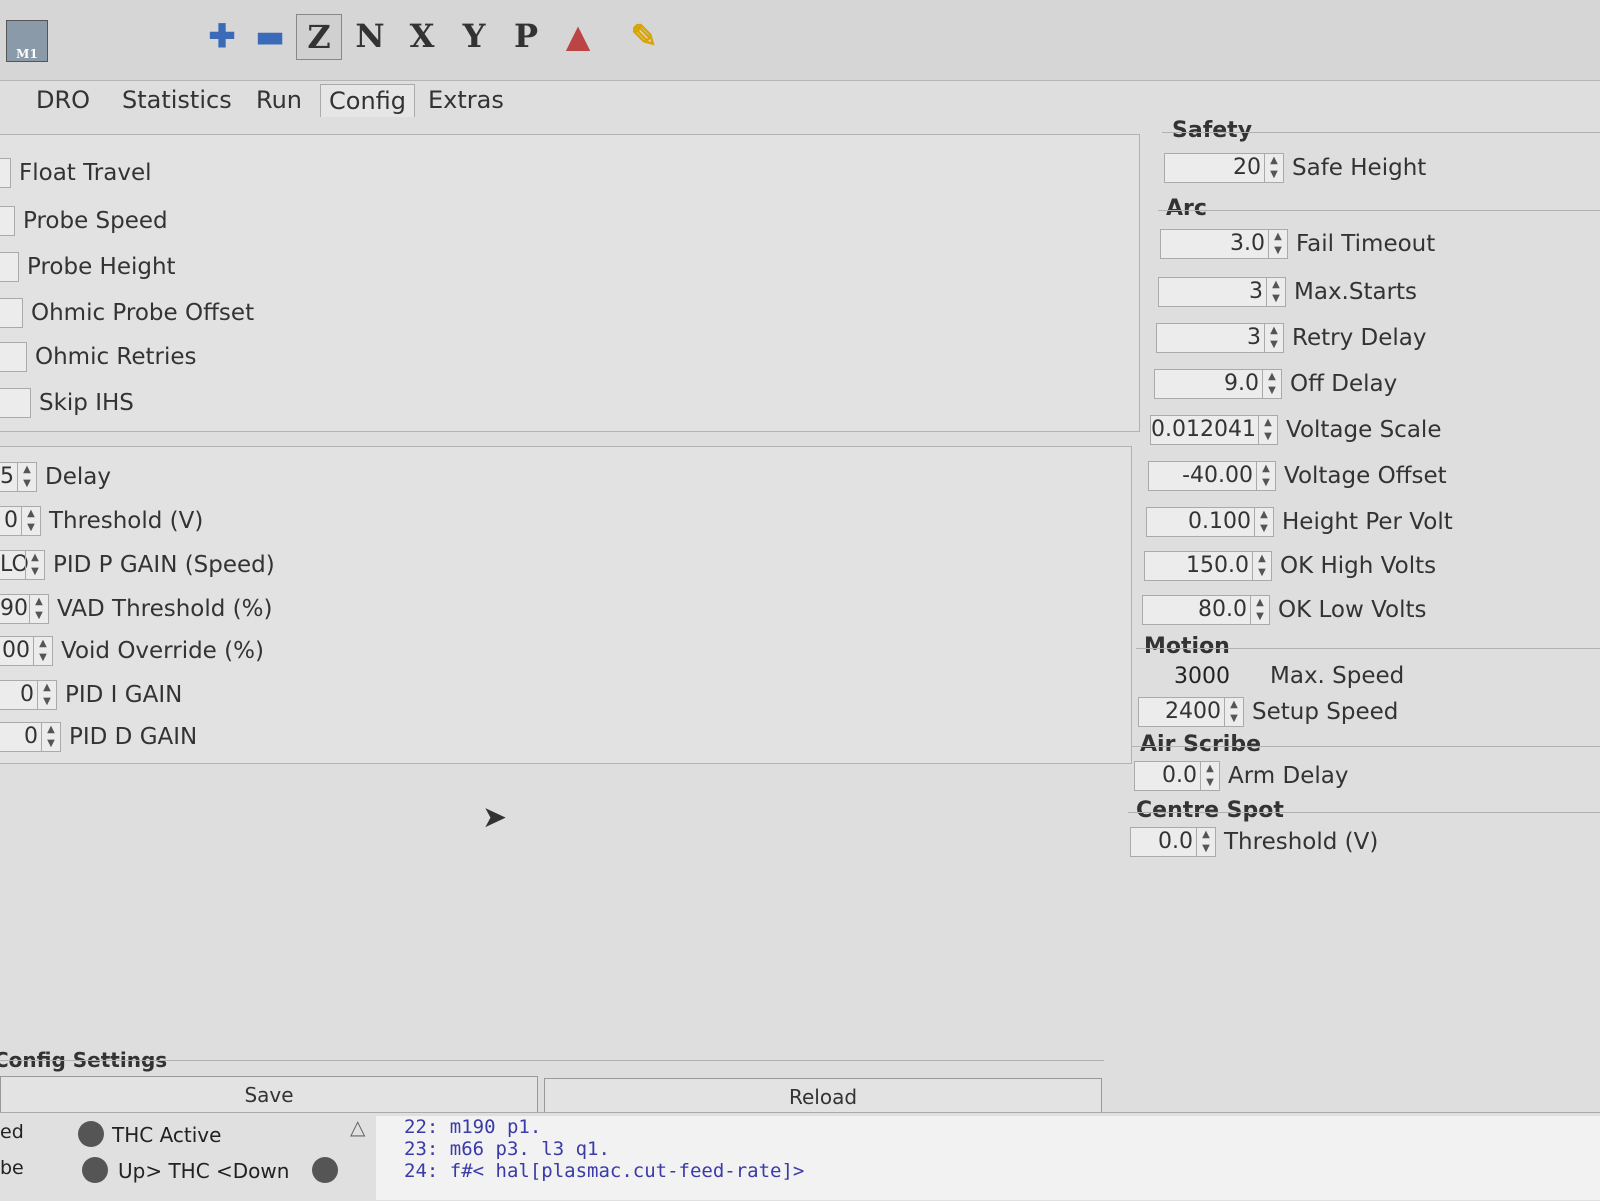 This screenshot has width=1600, height=1201. I want to click on ohmic-probe-offset-row: Ohmic Probe Offset, so click(127, 313).